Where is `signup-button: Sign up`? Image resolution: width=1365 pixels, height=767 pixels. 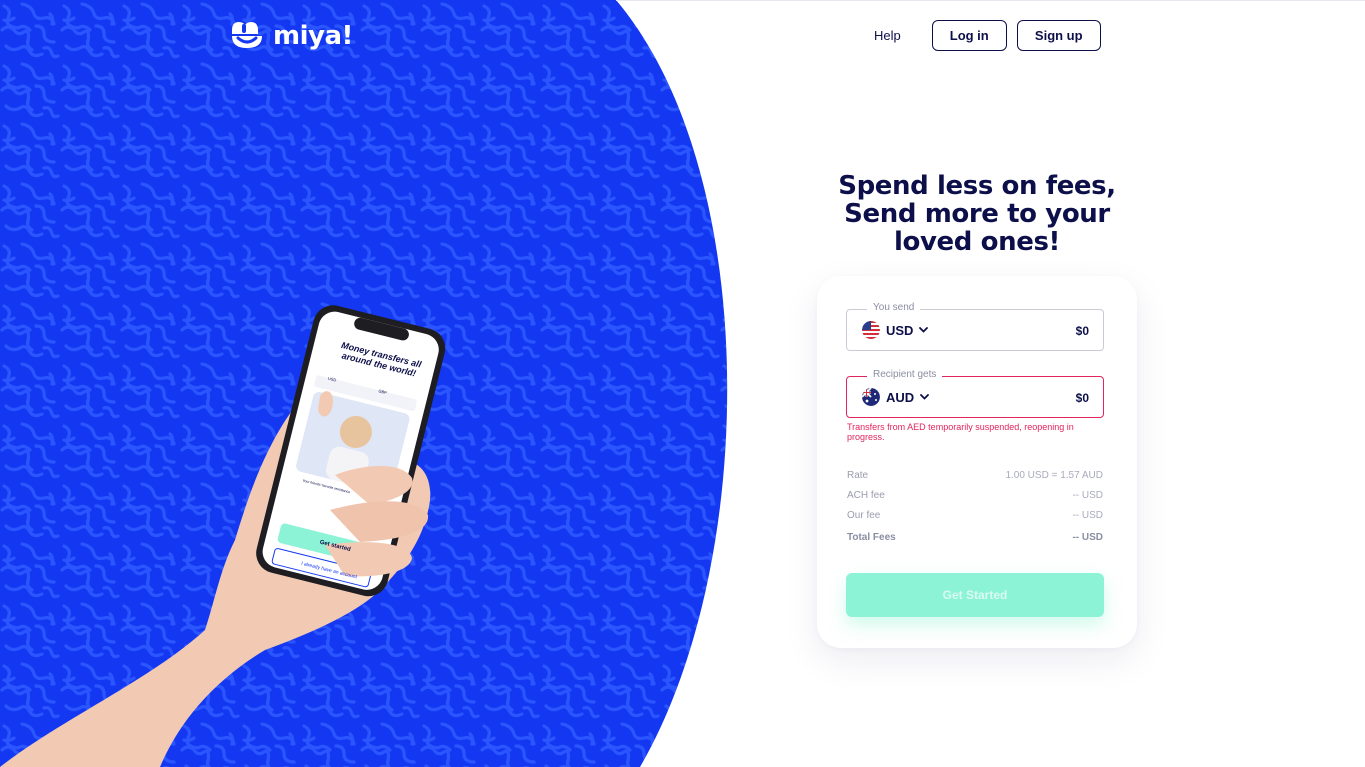 signup-button: Sign up is located at coordinates (1058, 35).